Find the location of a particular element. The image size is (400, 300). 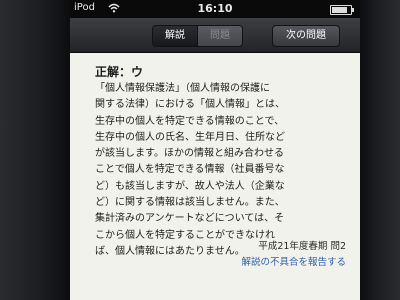

answer-label: 正解：ウ is located at coordinates (119, 72).